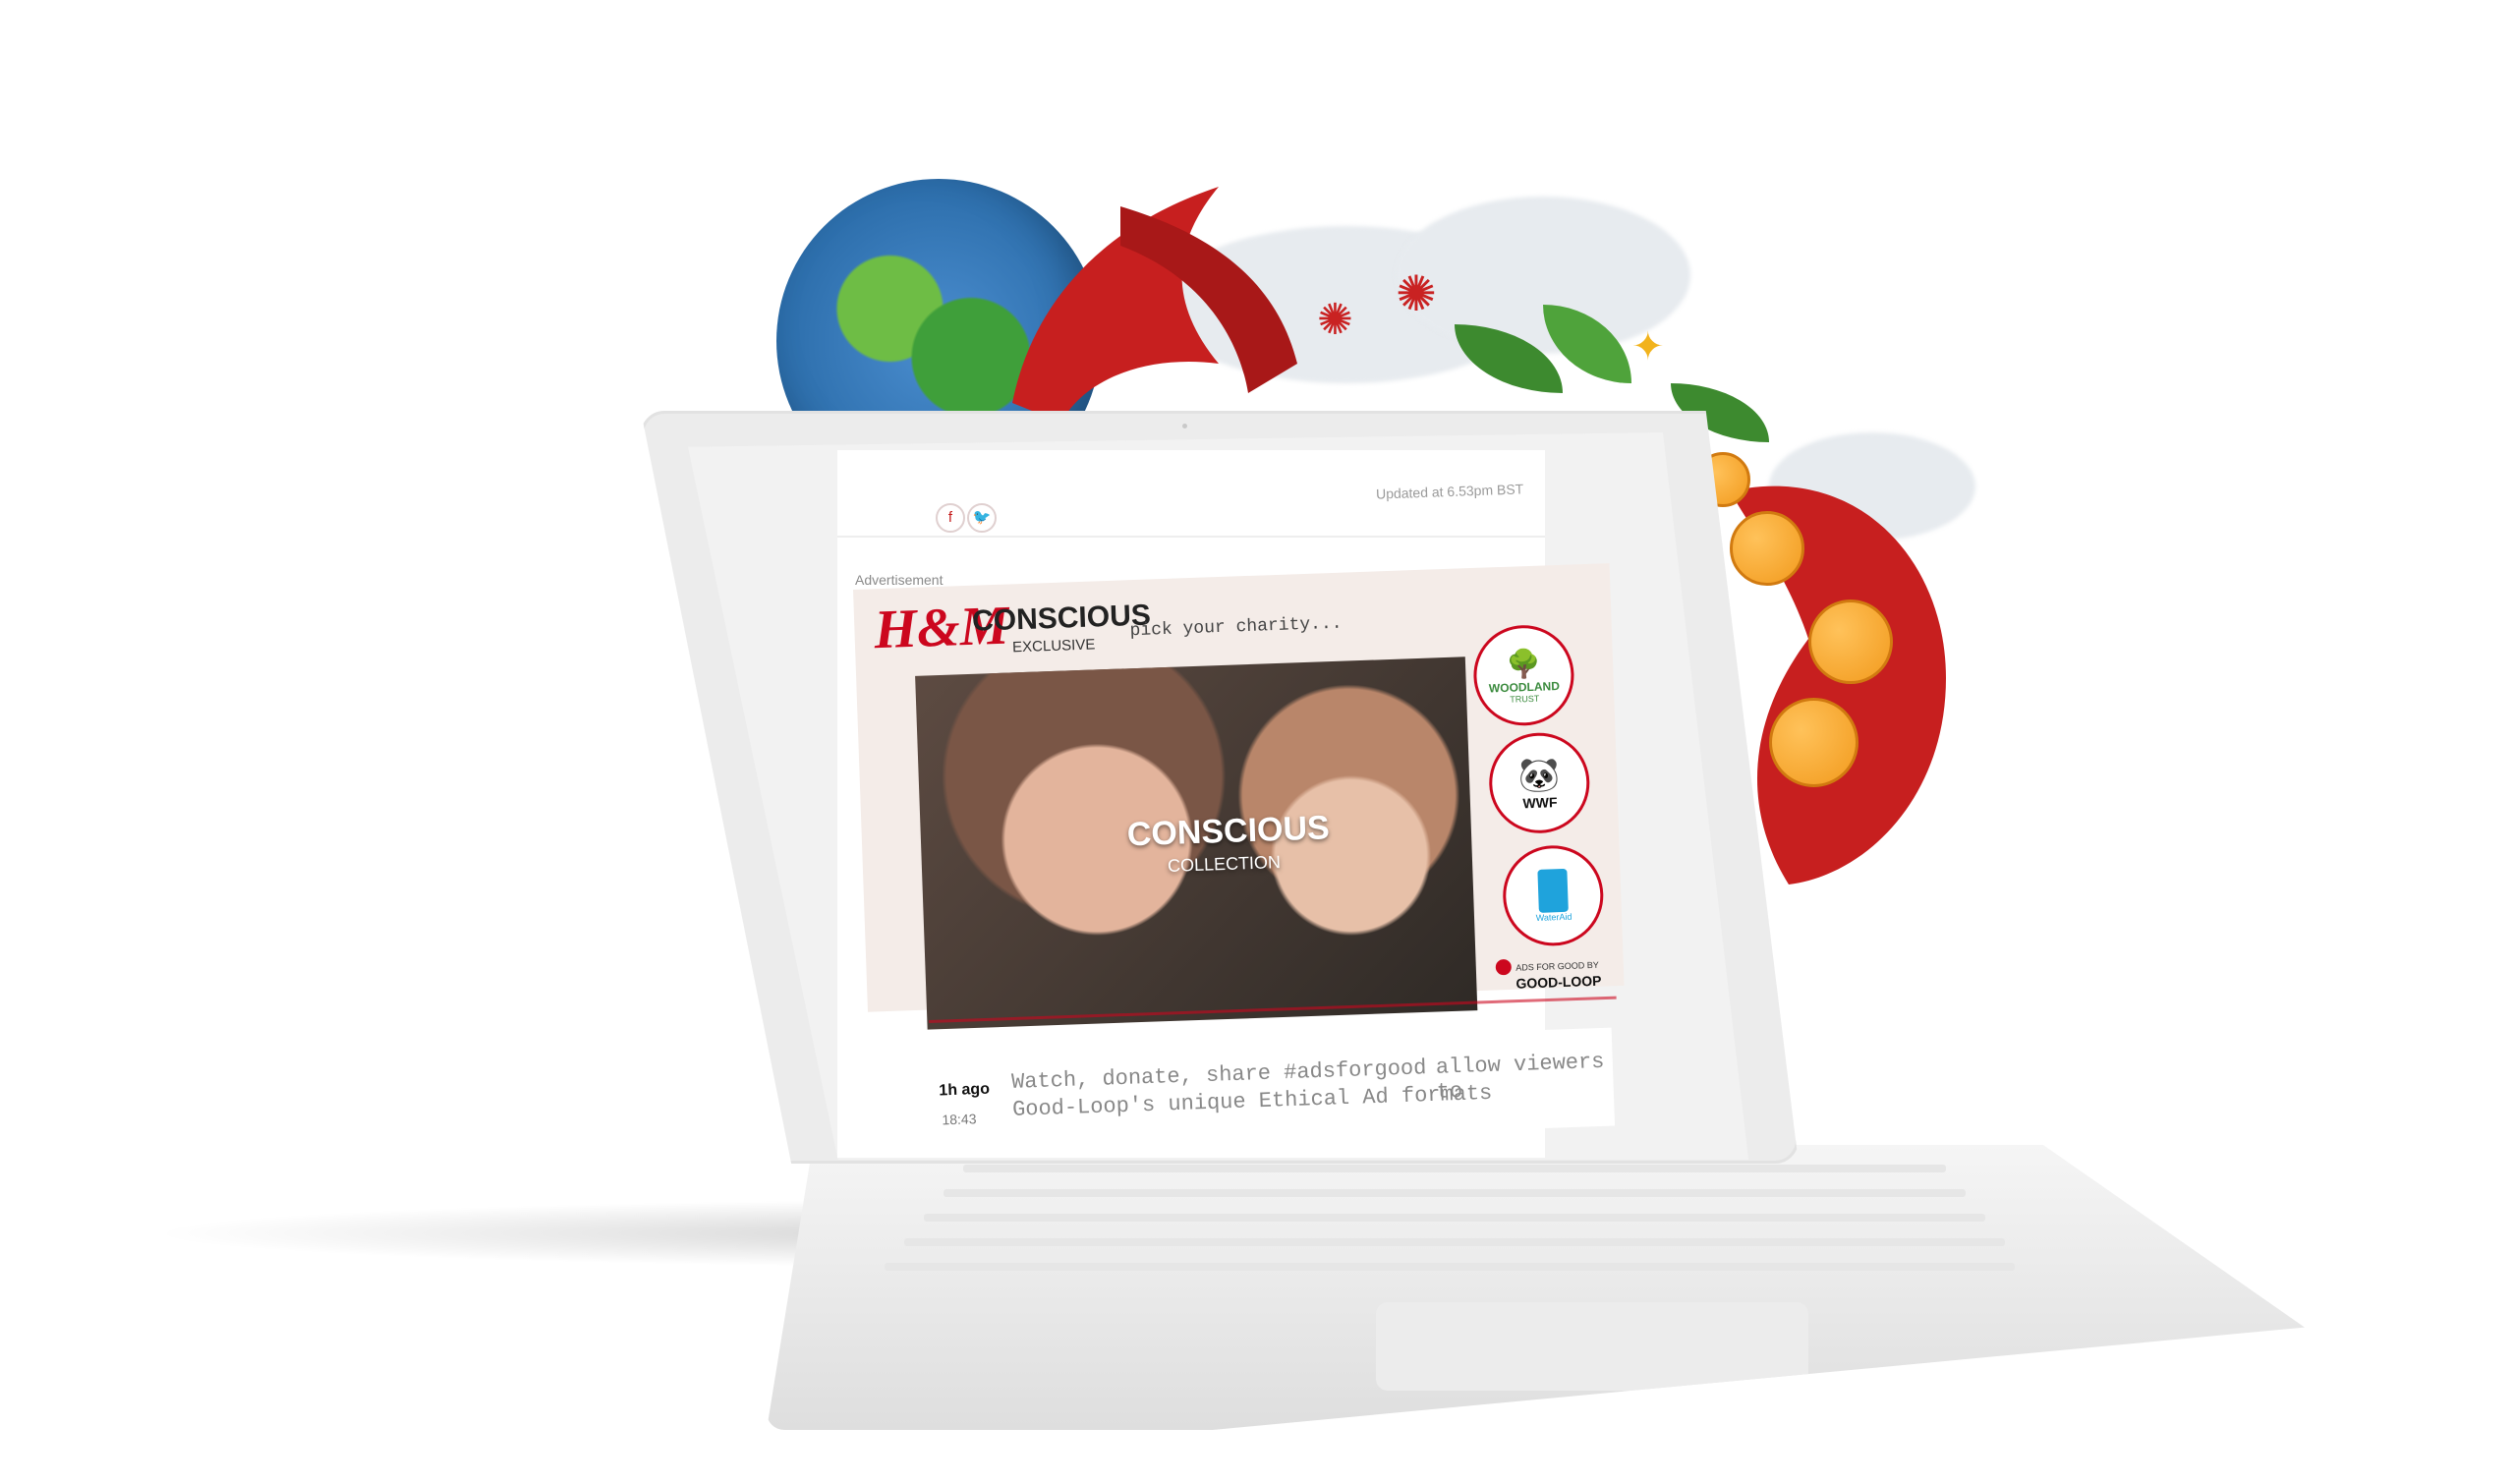 Image resolution: width=2516 pixels, height=1484 pixels. What do you see at coordinates (1536, 1287) in the screenshot?
I see `laptop-base` at bounding box center [1536, 1287].